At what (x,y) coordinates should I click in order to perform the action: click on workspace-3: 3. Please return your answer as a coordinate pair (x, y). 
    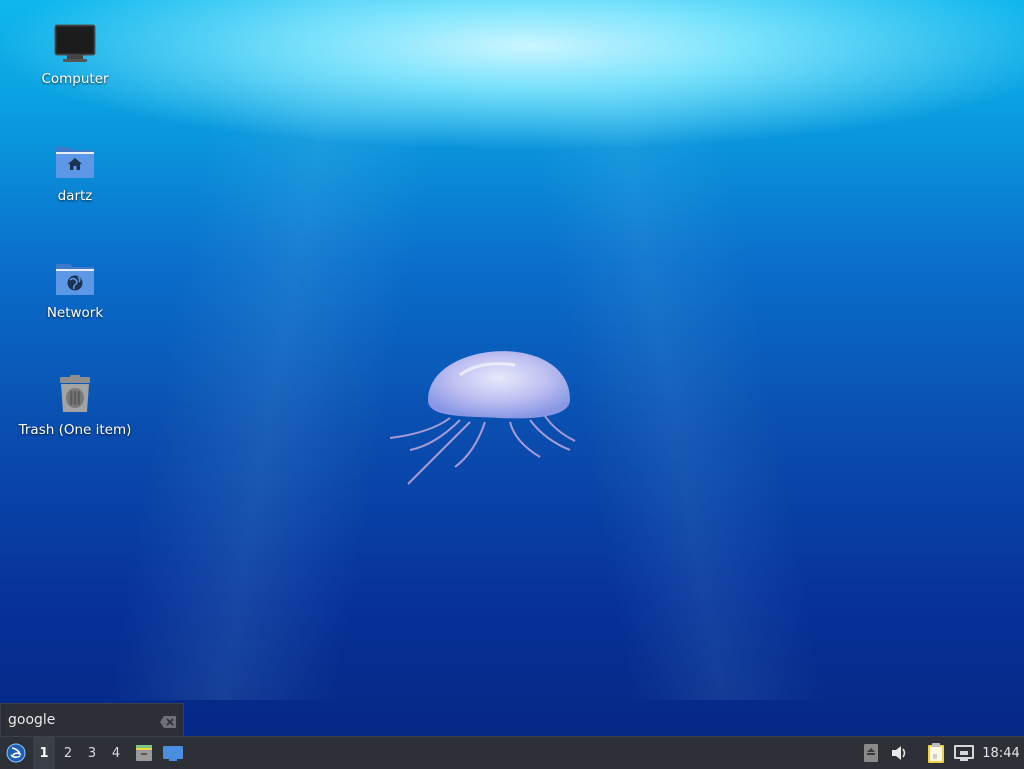
    Looking at the image, I should click on (92, 753).